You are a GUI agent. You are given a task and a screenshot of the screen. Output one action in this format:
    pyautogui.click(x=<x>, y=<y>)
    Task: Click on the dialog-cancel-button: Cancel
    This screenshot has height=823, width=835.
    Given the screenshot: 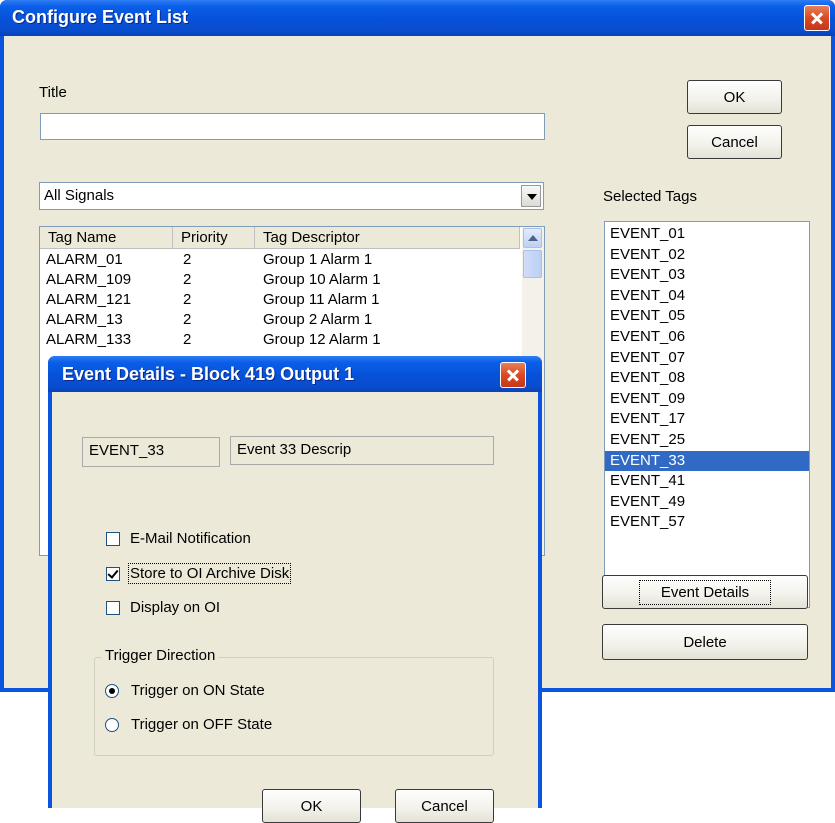 What is the action you would take?
    pyautogui.click(x=444, y=806)
    